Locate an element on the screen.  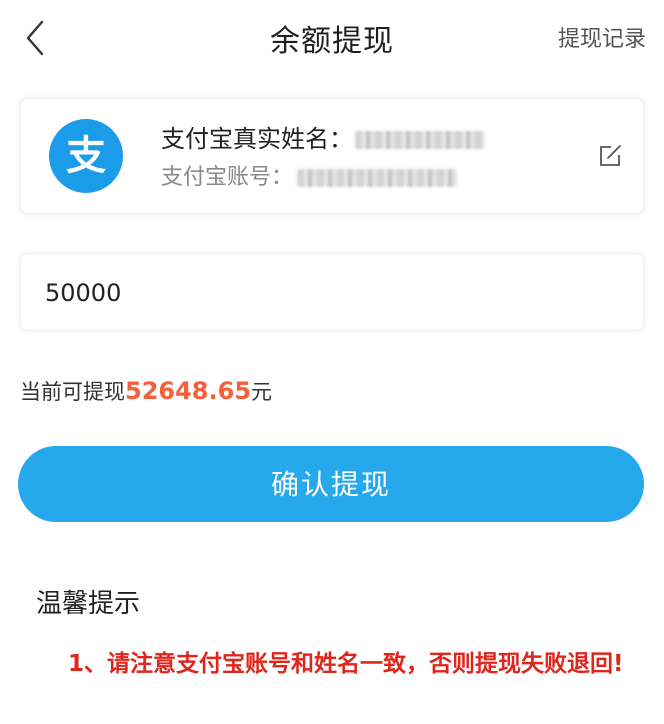
amount-input is located at coordinates (325, 293).